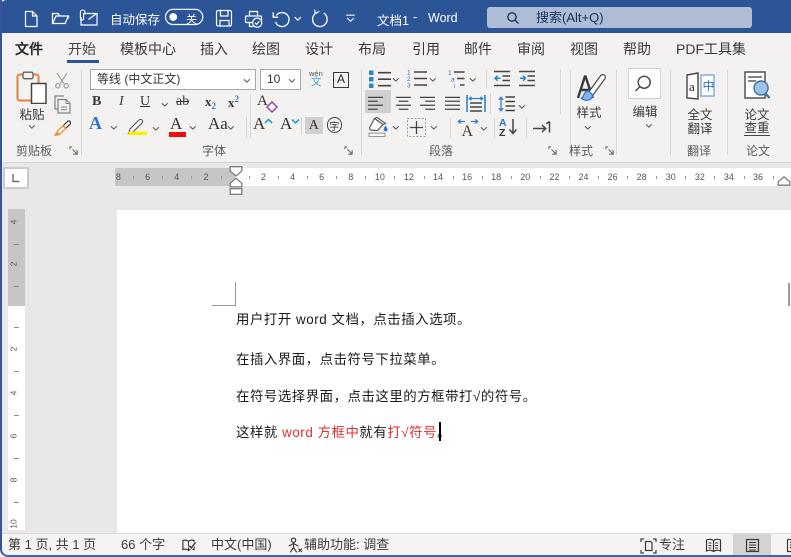 The image size is (791, 557). What do you see at coordinates (709, 85) in the screenshot?
I see `svg-text: 中` at bounding box center [709, 85].